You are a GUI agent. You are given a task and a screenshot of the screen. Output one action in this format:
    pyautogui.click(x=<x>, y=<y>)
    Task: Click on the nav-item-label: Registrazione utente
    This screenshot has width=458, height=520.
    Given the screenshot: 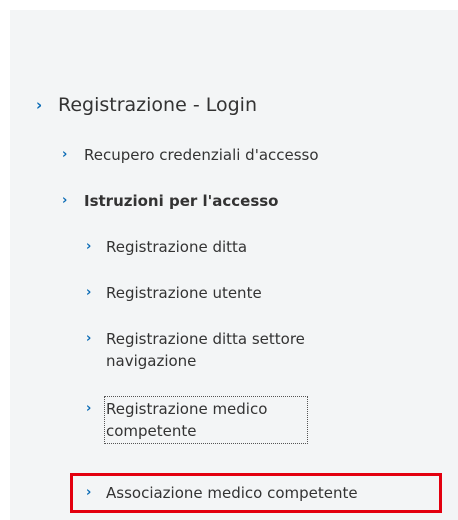 What is the action you would take?
    pyautogui.click(x=184, y=293)
    